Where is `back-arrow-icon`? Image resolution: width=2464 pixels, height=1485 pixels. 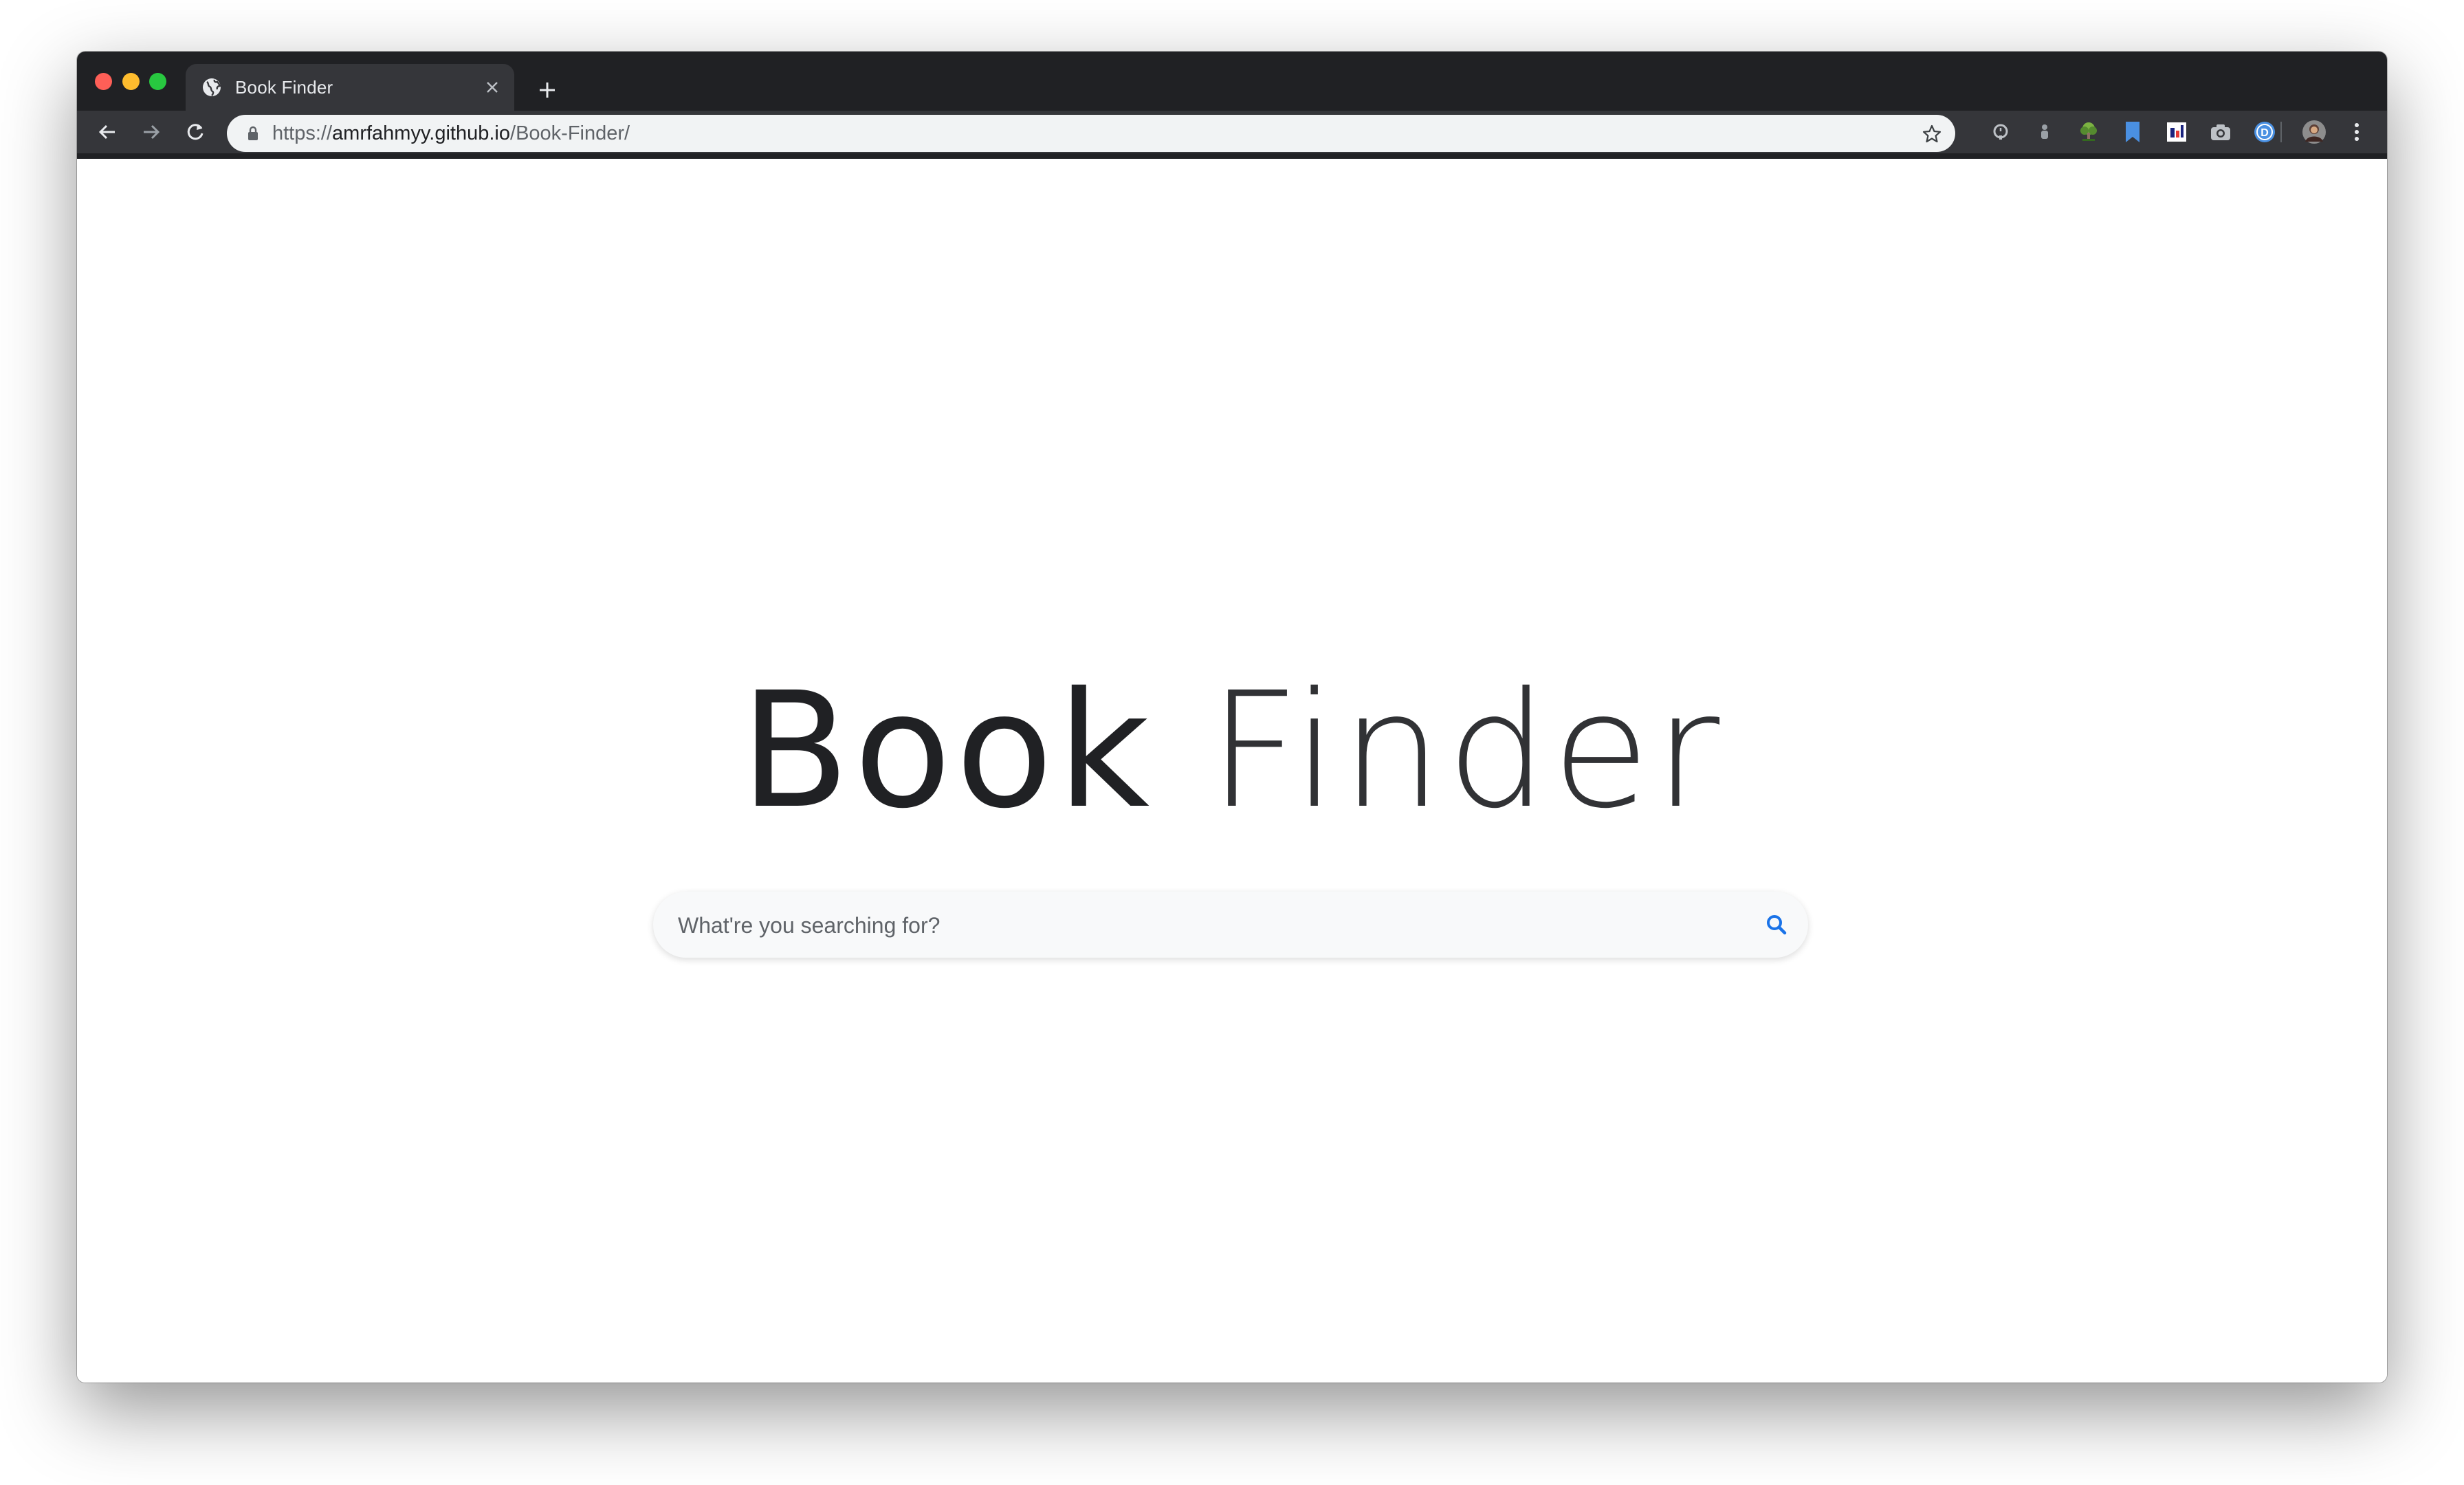 back-arrow-icon is located at coordinates (107, 132).